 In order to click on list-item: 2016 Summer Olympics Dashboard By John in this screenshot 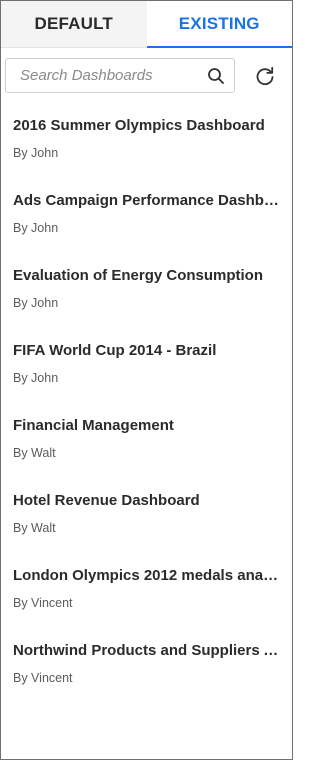, I will do `click(146, 150)`.